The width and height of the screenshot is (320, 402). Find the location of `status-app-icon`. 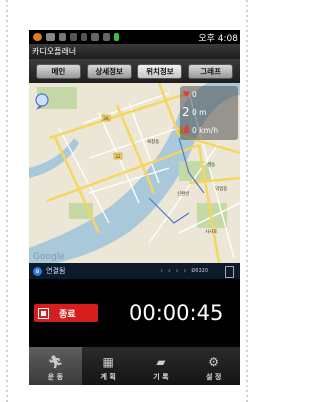

status-app-icon is located at coordinates (37, 37).